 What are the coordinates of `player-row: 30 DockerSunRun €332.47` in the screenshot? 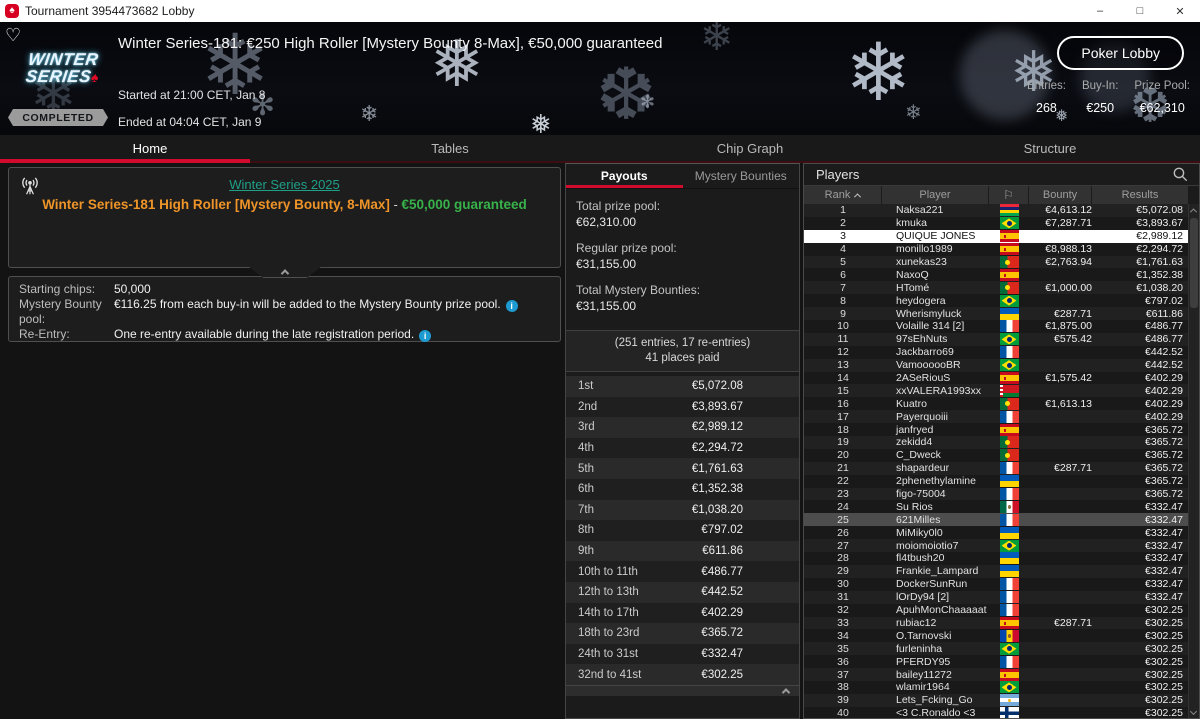 It's located at (996, 584).